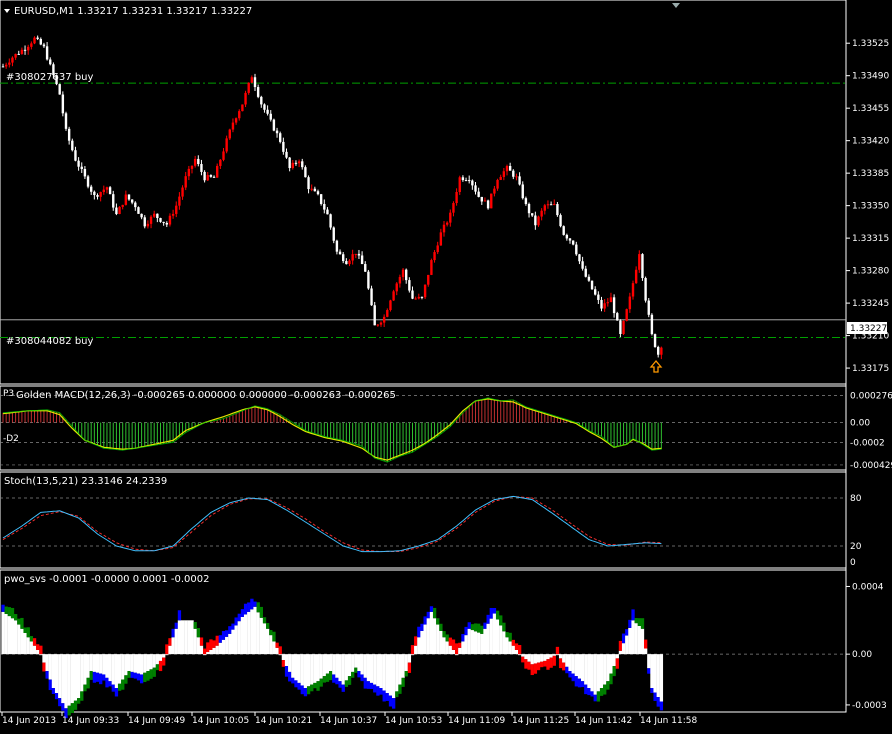  I want to click on pwo-title: pwo_svs -0.0001 -0.0000 0.0001 -0.0002, so click(106, 579).